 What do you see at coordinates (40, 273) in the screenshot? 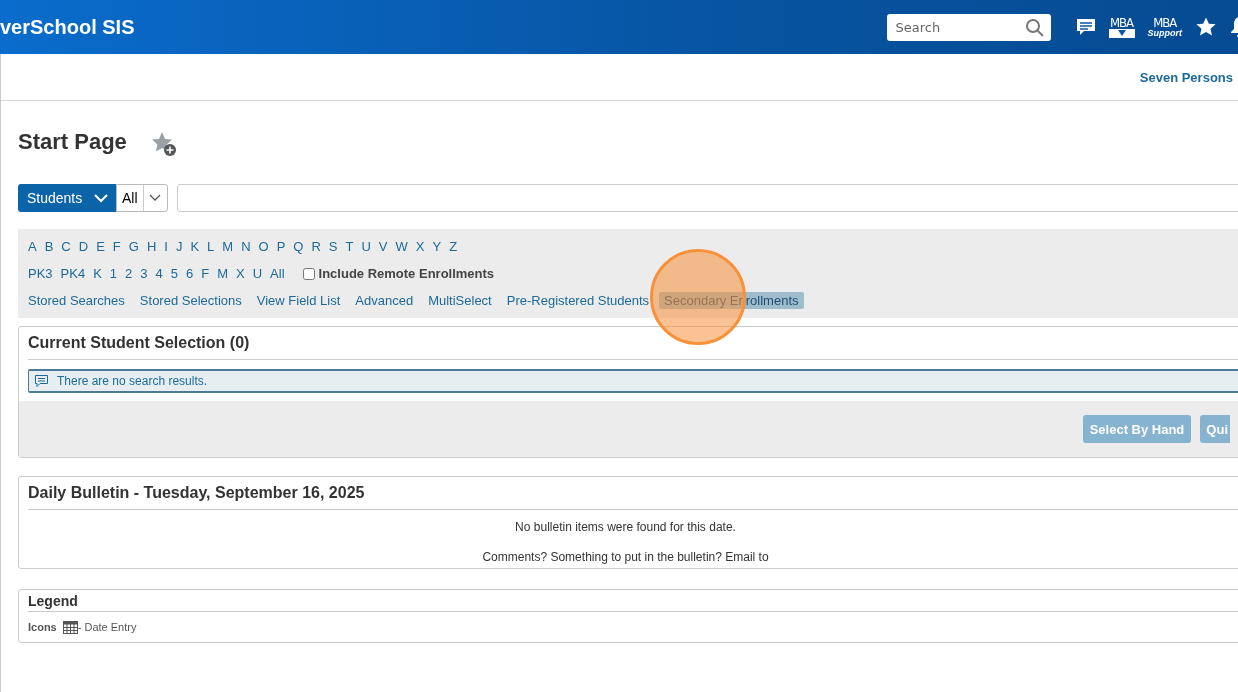
I see `grade-link: PK3` at bounding box center [40, 273].